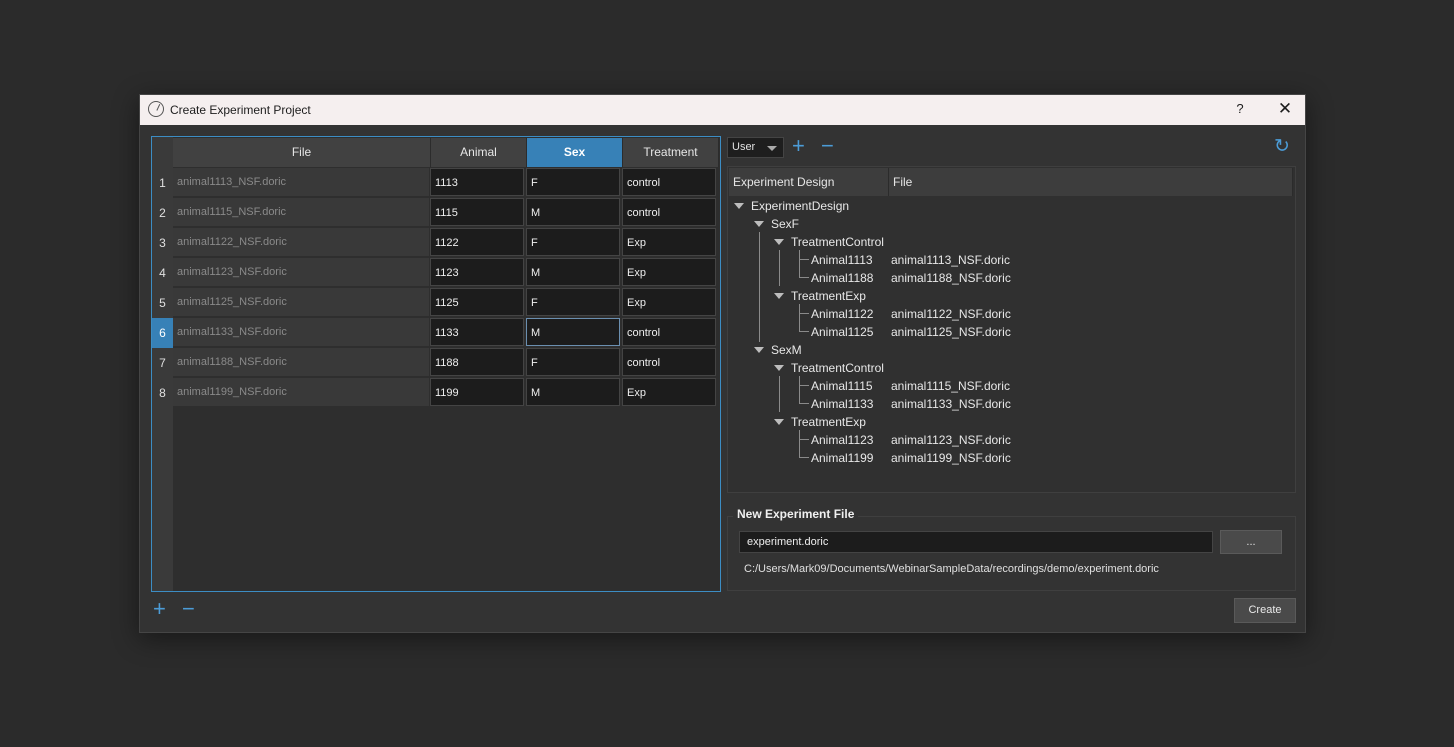 The width and height of the screenshot is (1454, 747). I want to click on row-number: 4, so click(162, 273).